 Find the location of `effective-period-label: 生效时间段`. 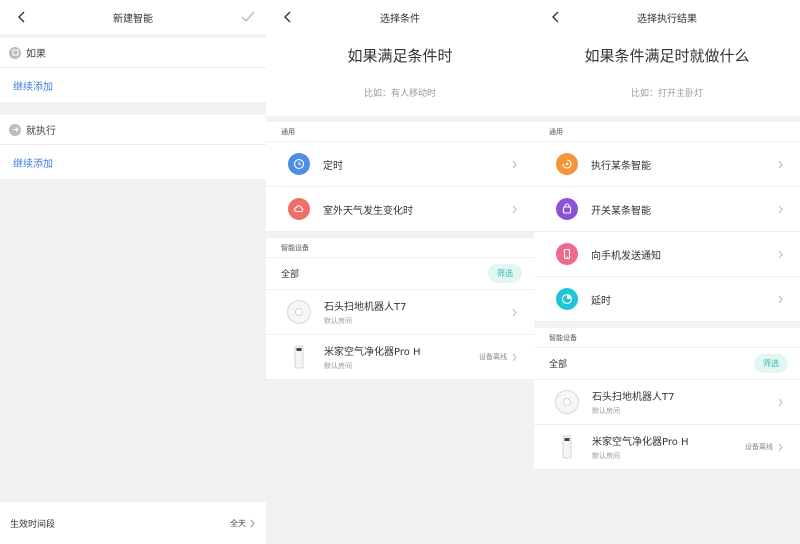

effective-period-label: 生效时间段 is located at coordinates (33, 524).